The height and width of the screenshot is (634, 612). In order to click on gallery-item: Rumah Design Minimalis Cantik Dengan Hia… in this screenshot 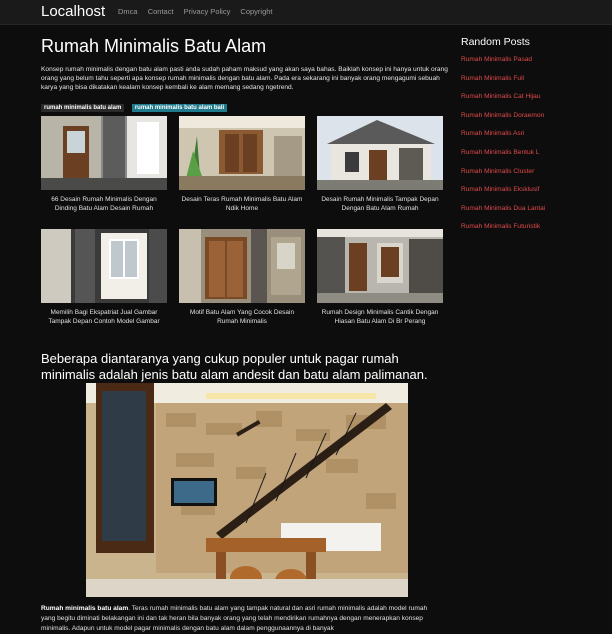, I will do `click(380, 277)`.